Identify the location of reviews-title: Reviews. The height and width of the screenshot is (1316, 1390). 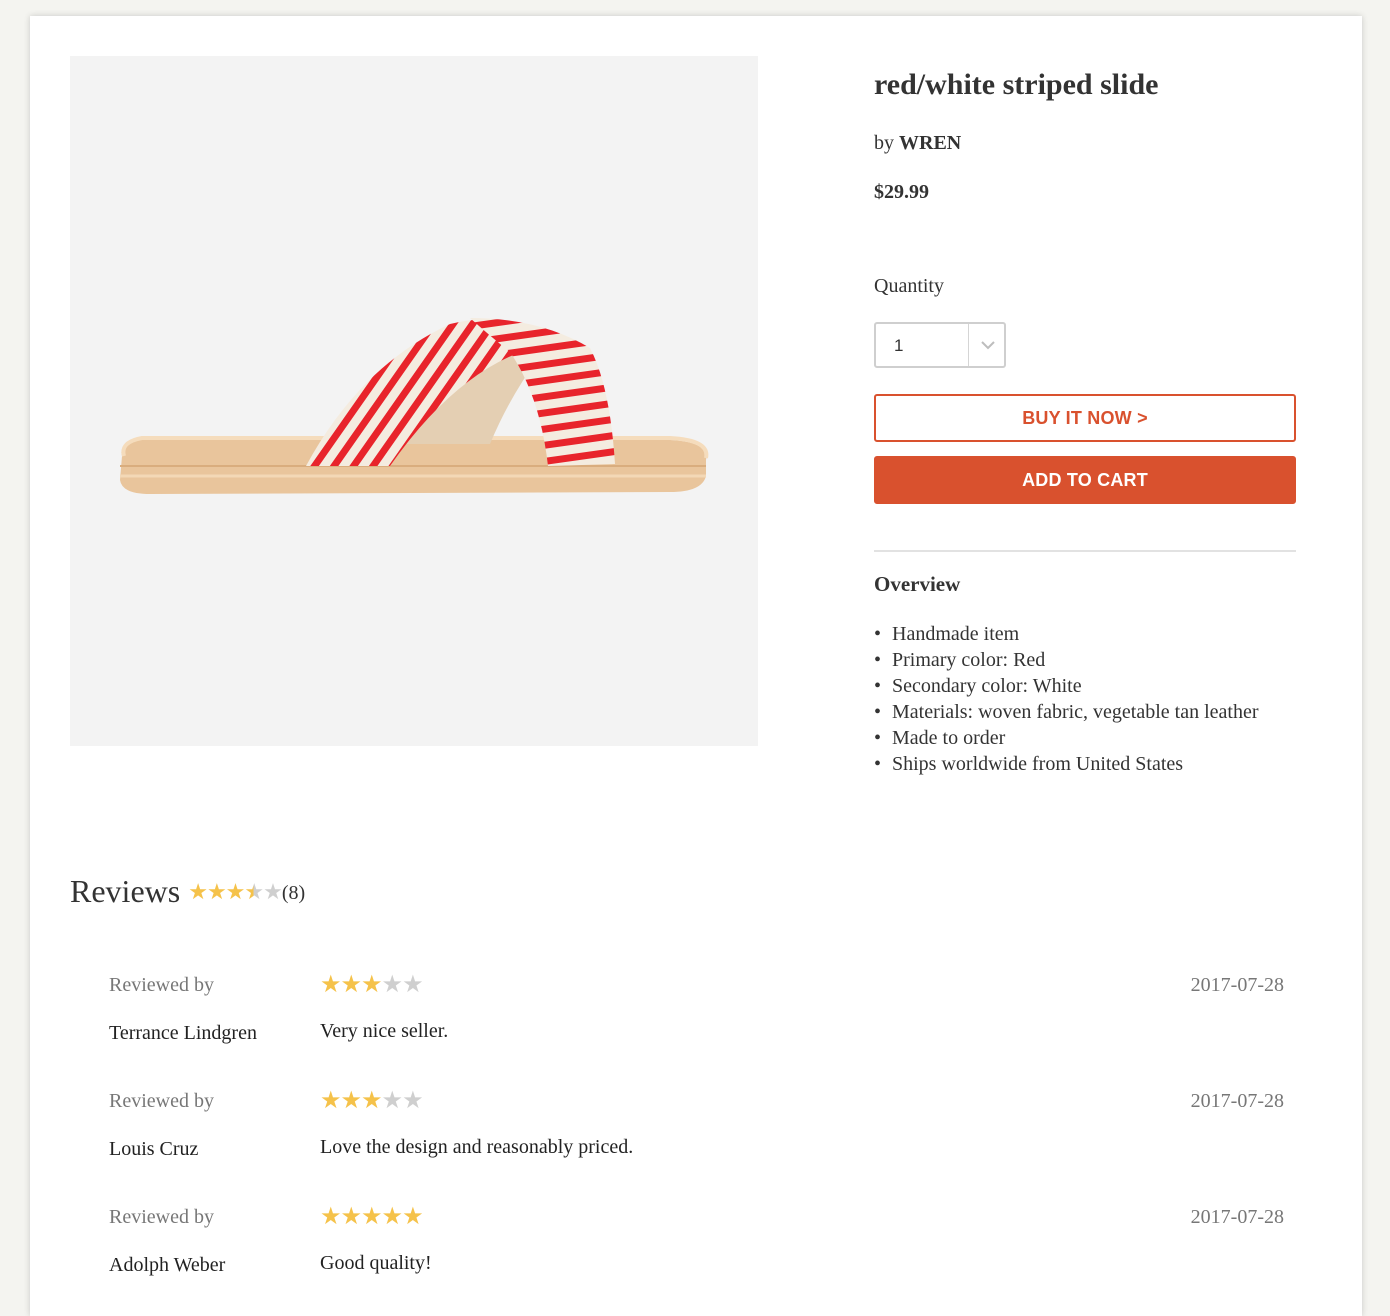
(125, 891).